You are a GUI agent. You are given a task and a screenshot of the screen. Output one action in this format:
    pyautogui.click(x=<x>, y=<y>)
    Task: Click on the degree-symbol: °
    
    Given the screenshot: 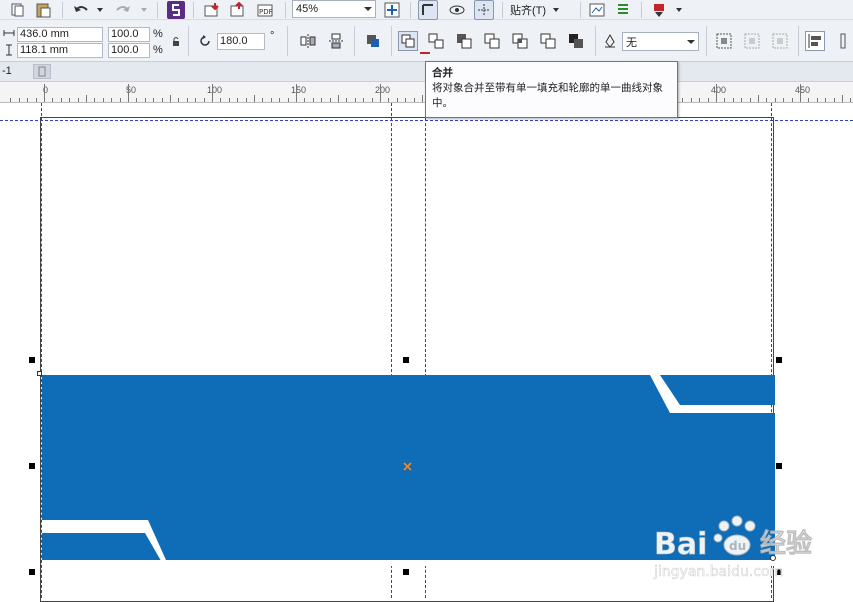 What is the action you would take?
    pyautogui.click(x=272, y=36)
    